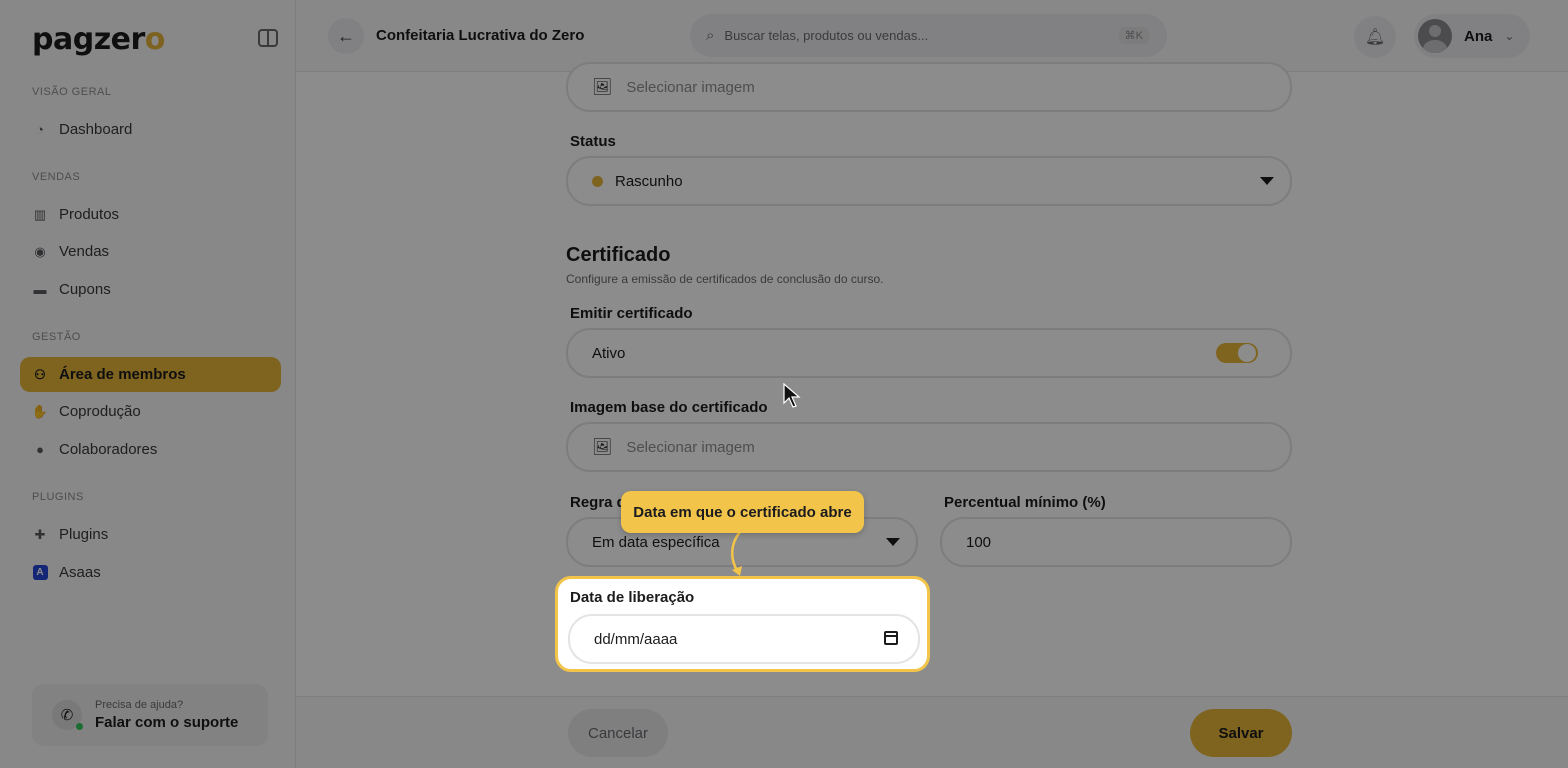  Describe the element at coordinates (598, 502) in the screenshot. I see `release-rule-label: Regra d` at that location.